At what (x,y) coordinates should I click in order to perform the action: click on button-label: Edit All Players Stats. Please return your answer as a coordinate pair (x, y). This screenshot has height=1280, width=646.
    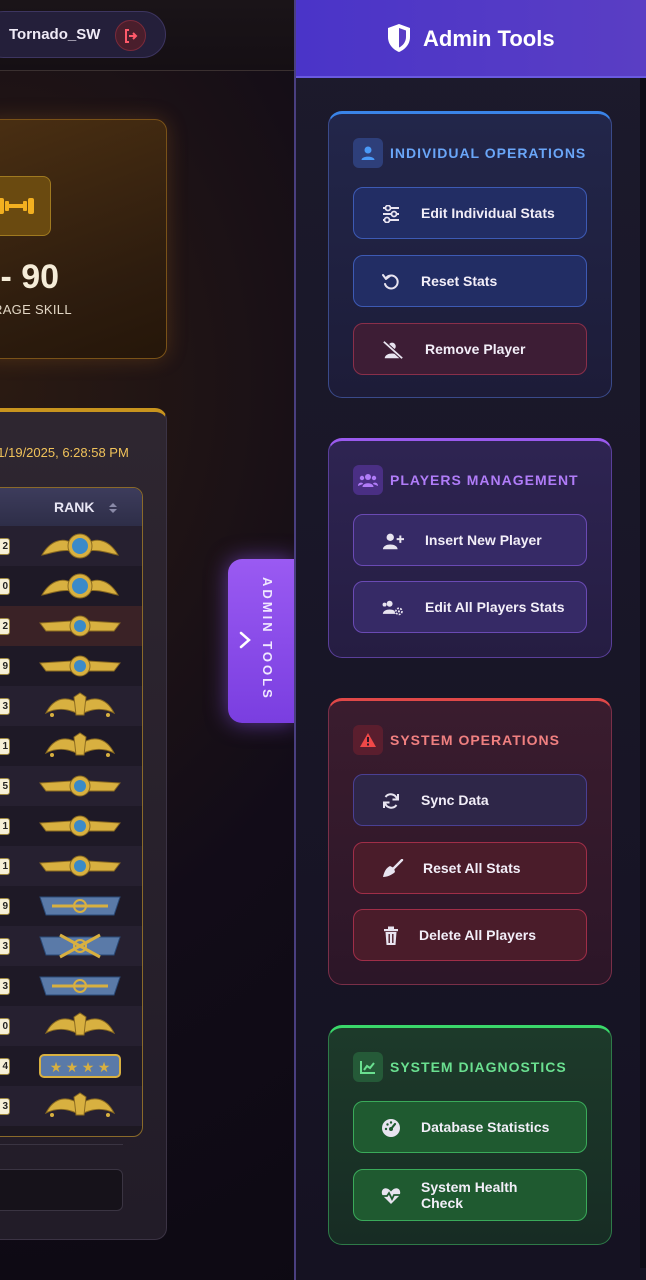
    Looking at the image, I should click on (495, 607).